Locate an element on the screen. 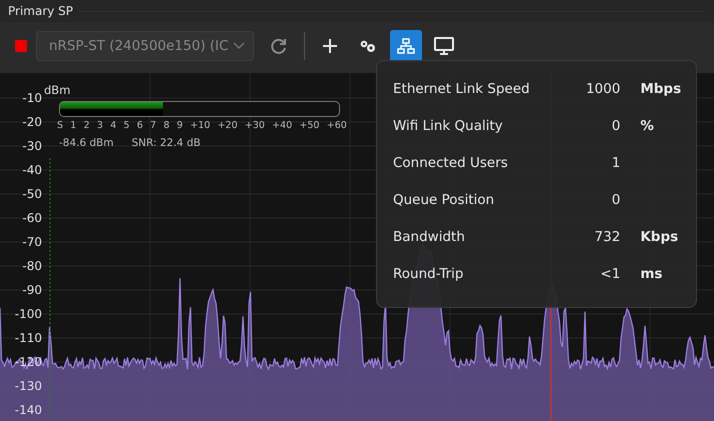  status-label: Round-Trip is located at coordinates (428, 274).